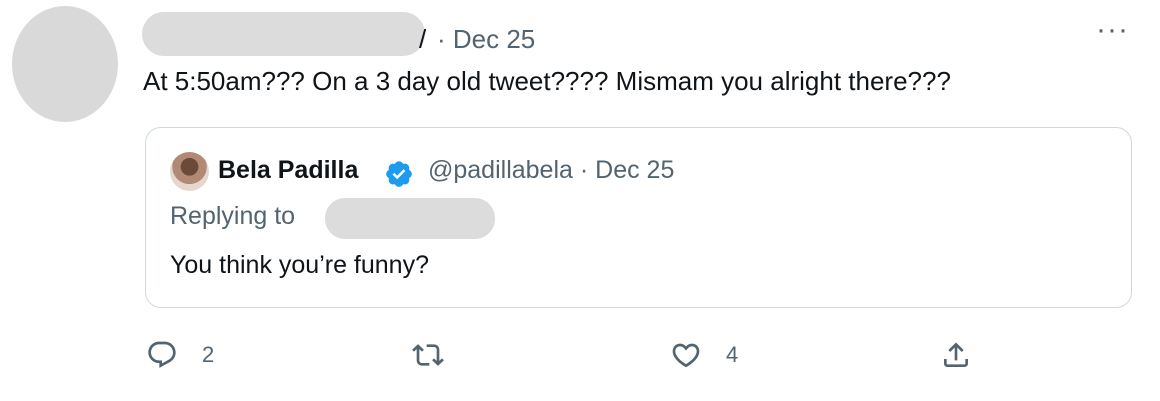  What do you see at coordinates (704, 355) in the screenshot?
I see `like-button: 4` at bounding box center [704, 355].